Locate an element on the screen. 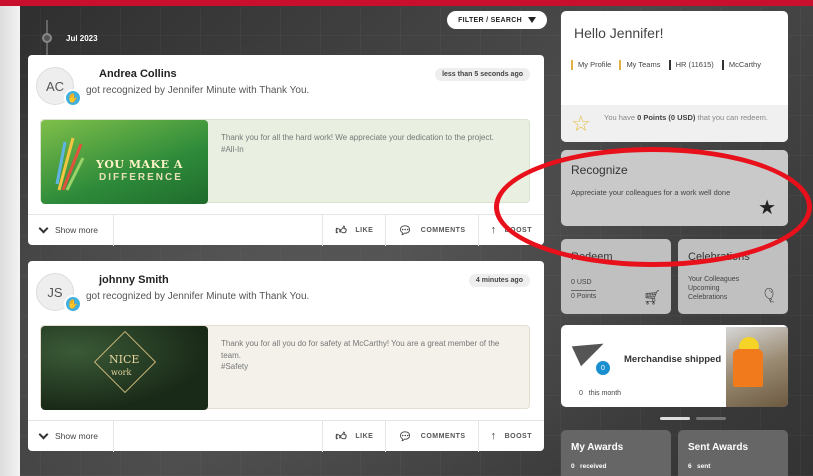  merchandise-title: Merchandise shipped is located at coordinates (673, 359).